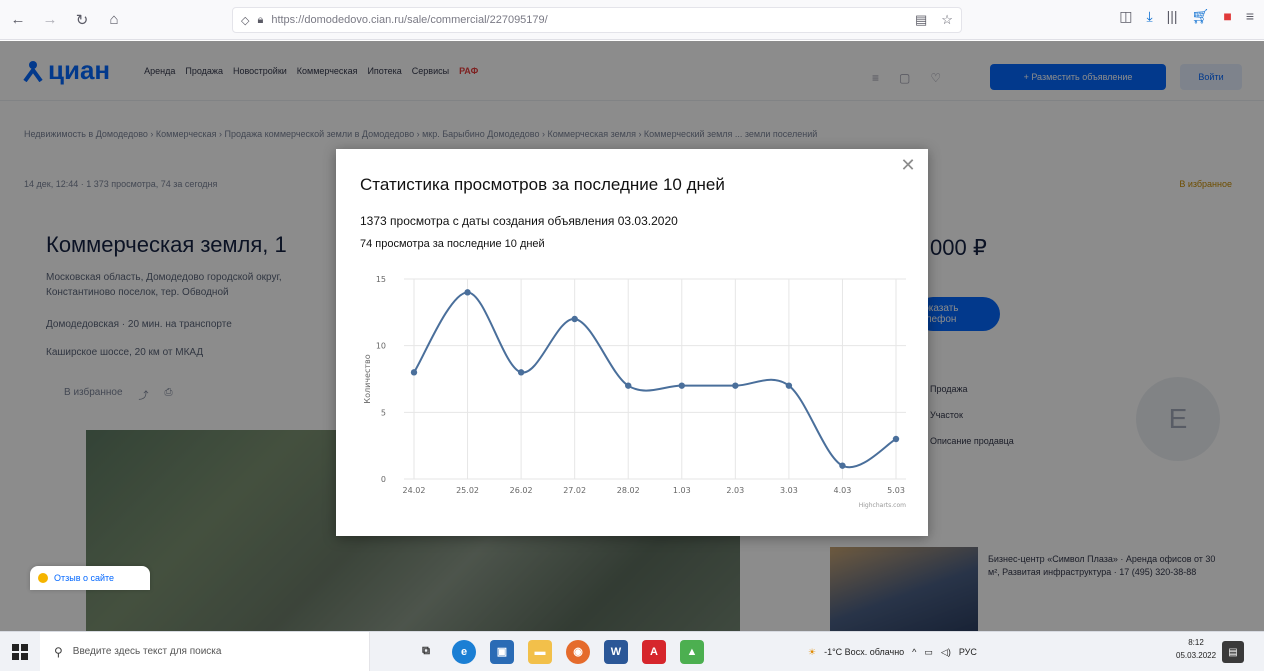 Image resolution: width=1264 pixels, height=671 pixels. I want to click on explorer-icon: ▬, so click(540, 651).